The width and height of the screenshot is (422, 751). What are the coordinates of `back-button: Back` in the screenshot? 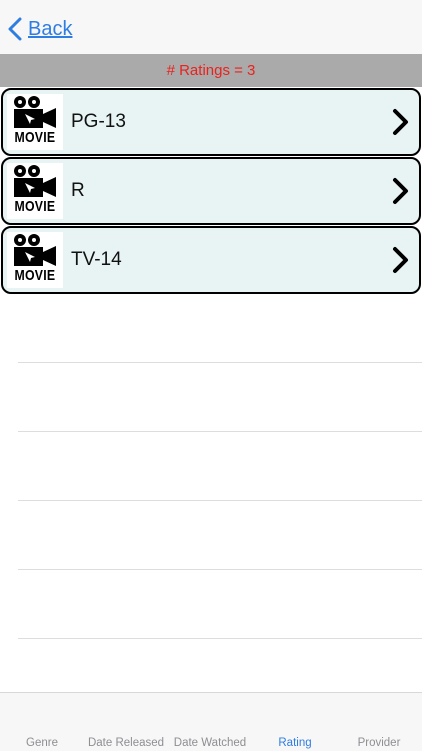 It's located at (40, 29).